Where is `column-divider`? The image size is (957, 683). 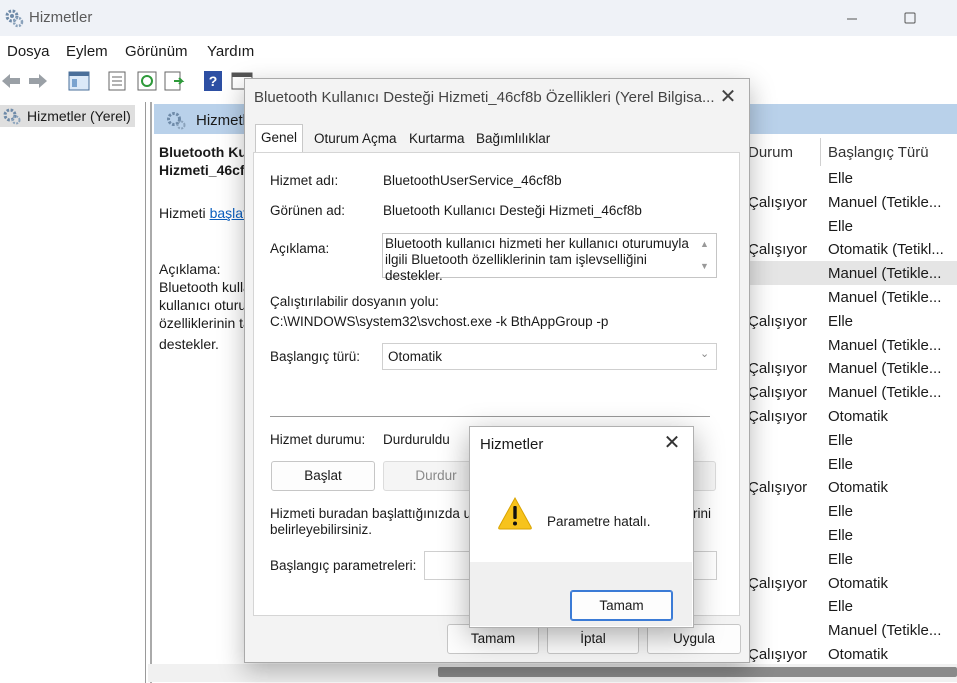
column-divider is located at coordinates (820, 152).